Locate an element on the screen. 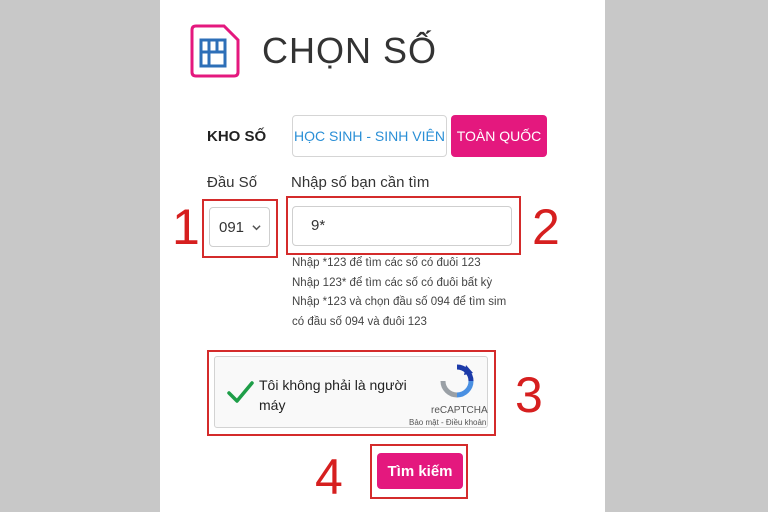 The image size is (768, 512). prefix-label: Đầu Số is located at coordinates (232, 182).